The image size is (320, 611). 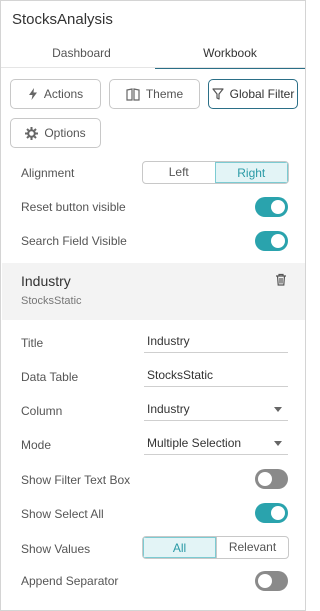 What do you see at coordinates (271, 581) in the screenshot?
I see `append-separator-toggle` at bounding box center [271, 581].